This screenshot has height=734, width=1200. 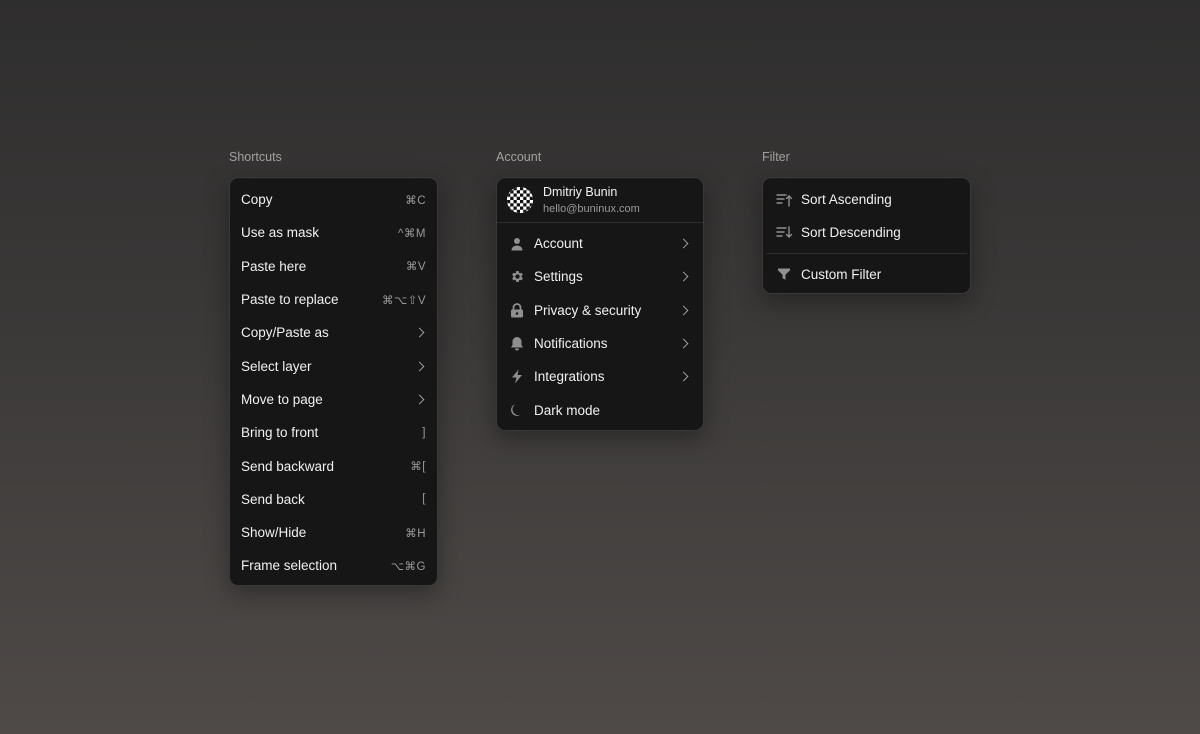 I want to click on menu-item-label: Account, so click(x=558, y=244).